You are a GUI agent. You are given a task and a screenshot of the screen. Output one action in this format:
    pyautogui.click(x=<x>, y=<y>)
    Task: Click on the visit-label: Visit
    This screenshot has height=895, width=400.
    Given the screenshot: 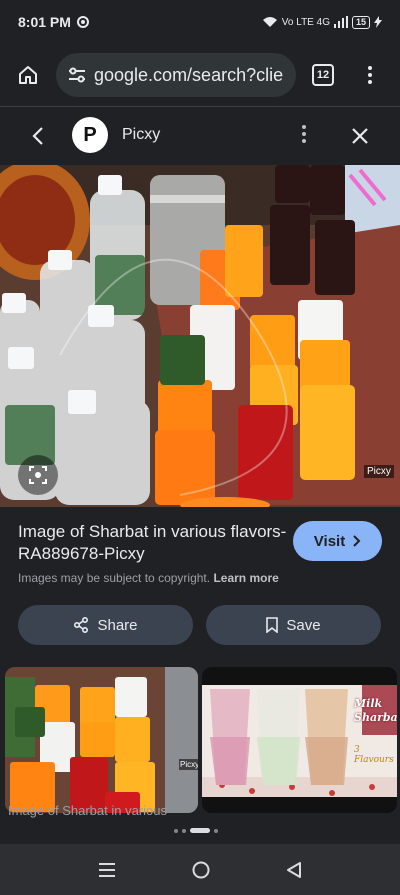 What is the action you would take?
    pyautogui.click(x=329, y=541)
    